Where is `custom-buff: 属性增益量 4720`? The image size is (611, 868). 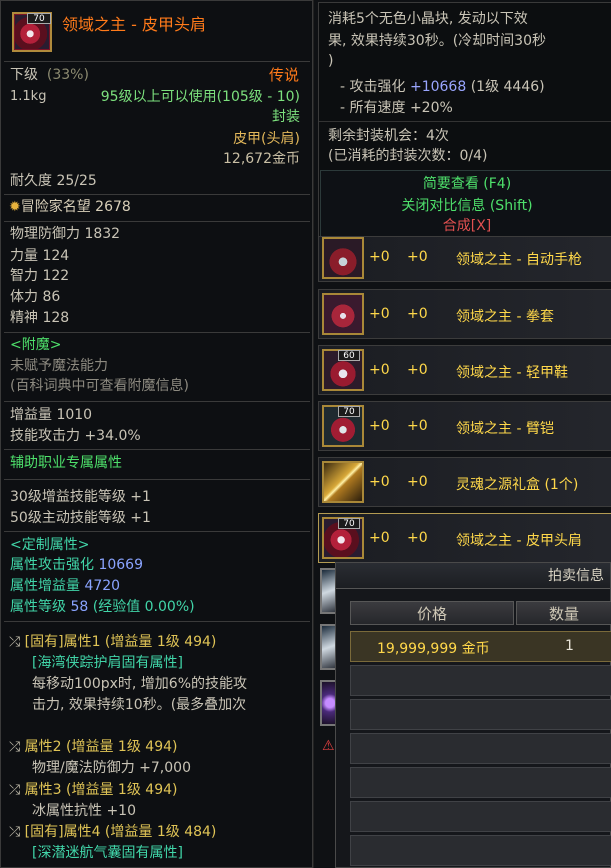
custom-buff: 属性增益量 4720 is located at coordinates (65, 586).